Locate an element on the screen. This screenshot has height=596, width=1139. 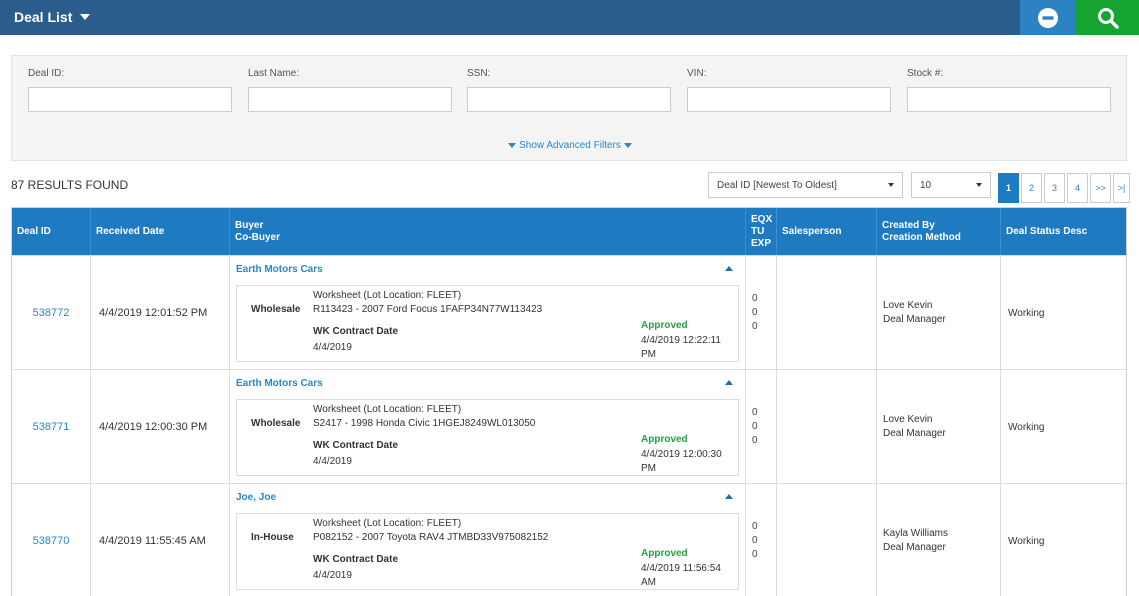
created-by-cell: Love Kevin Deal Manager is located at coordinates (939, 427).